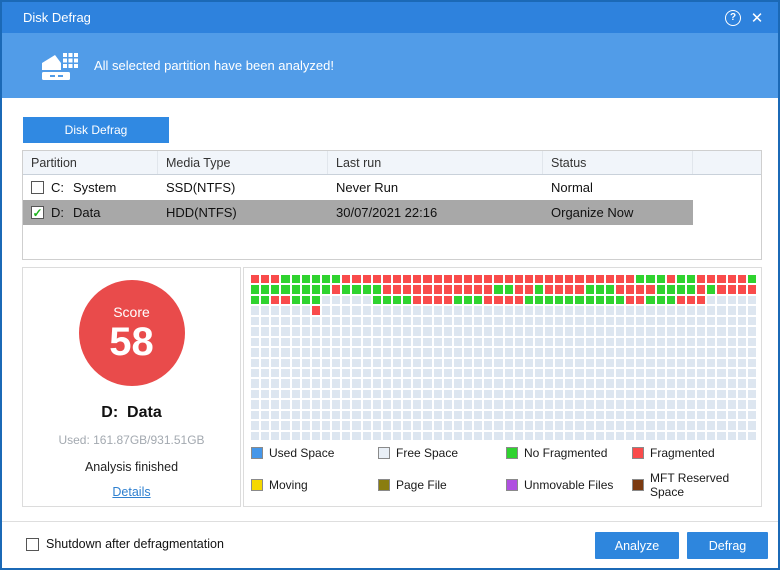 The width and height of the screenshot is (780, 570). Describe the element at coordinates (618, 162) in the screenshot. I see `column-header-status: Status` at that location.